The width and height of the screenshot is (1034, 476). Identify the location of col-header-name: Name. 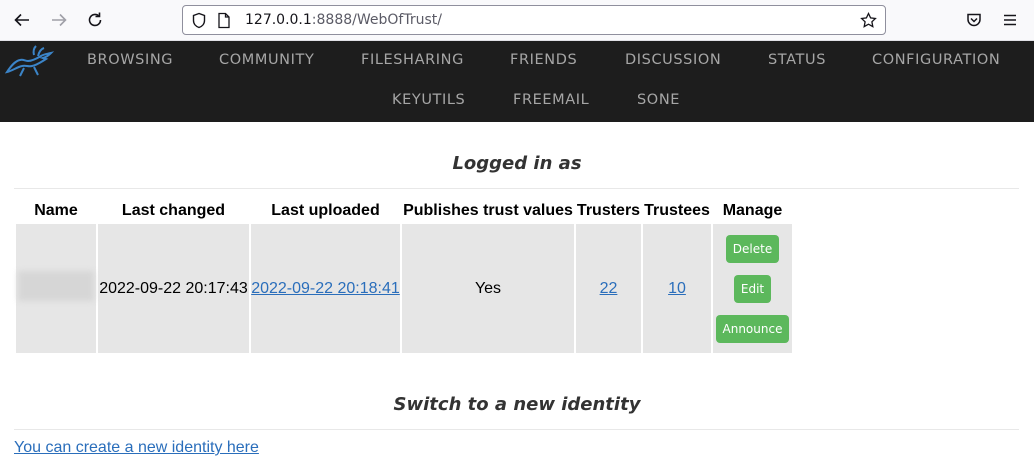
(56, 210).